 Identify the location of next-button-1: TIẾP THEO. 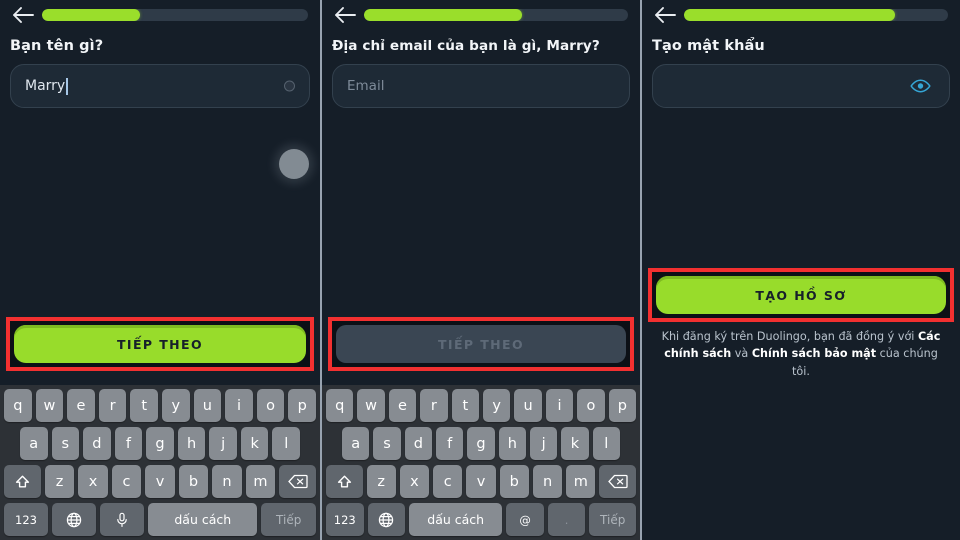
(160, 344).